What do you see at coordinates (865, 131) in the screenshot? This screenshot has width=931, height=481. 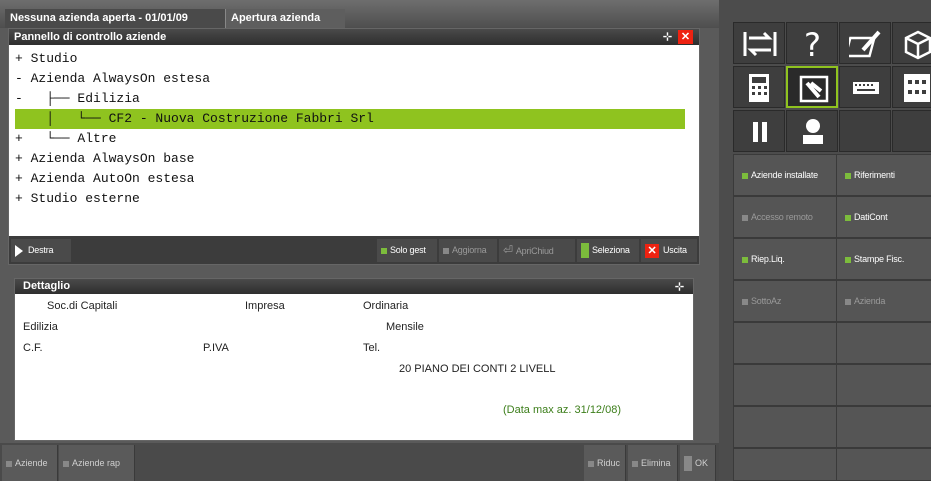 I see `empty-cell` at bounding box center [865, 131].